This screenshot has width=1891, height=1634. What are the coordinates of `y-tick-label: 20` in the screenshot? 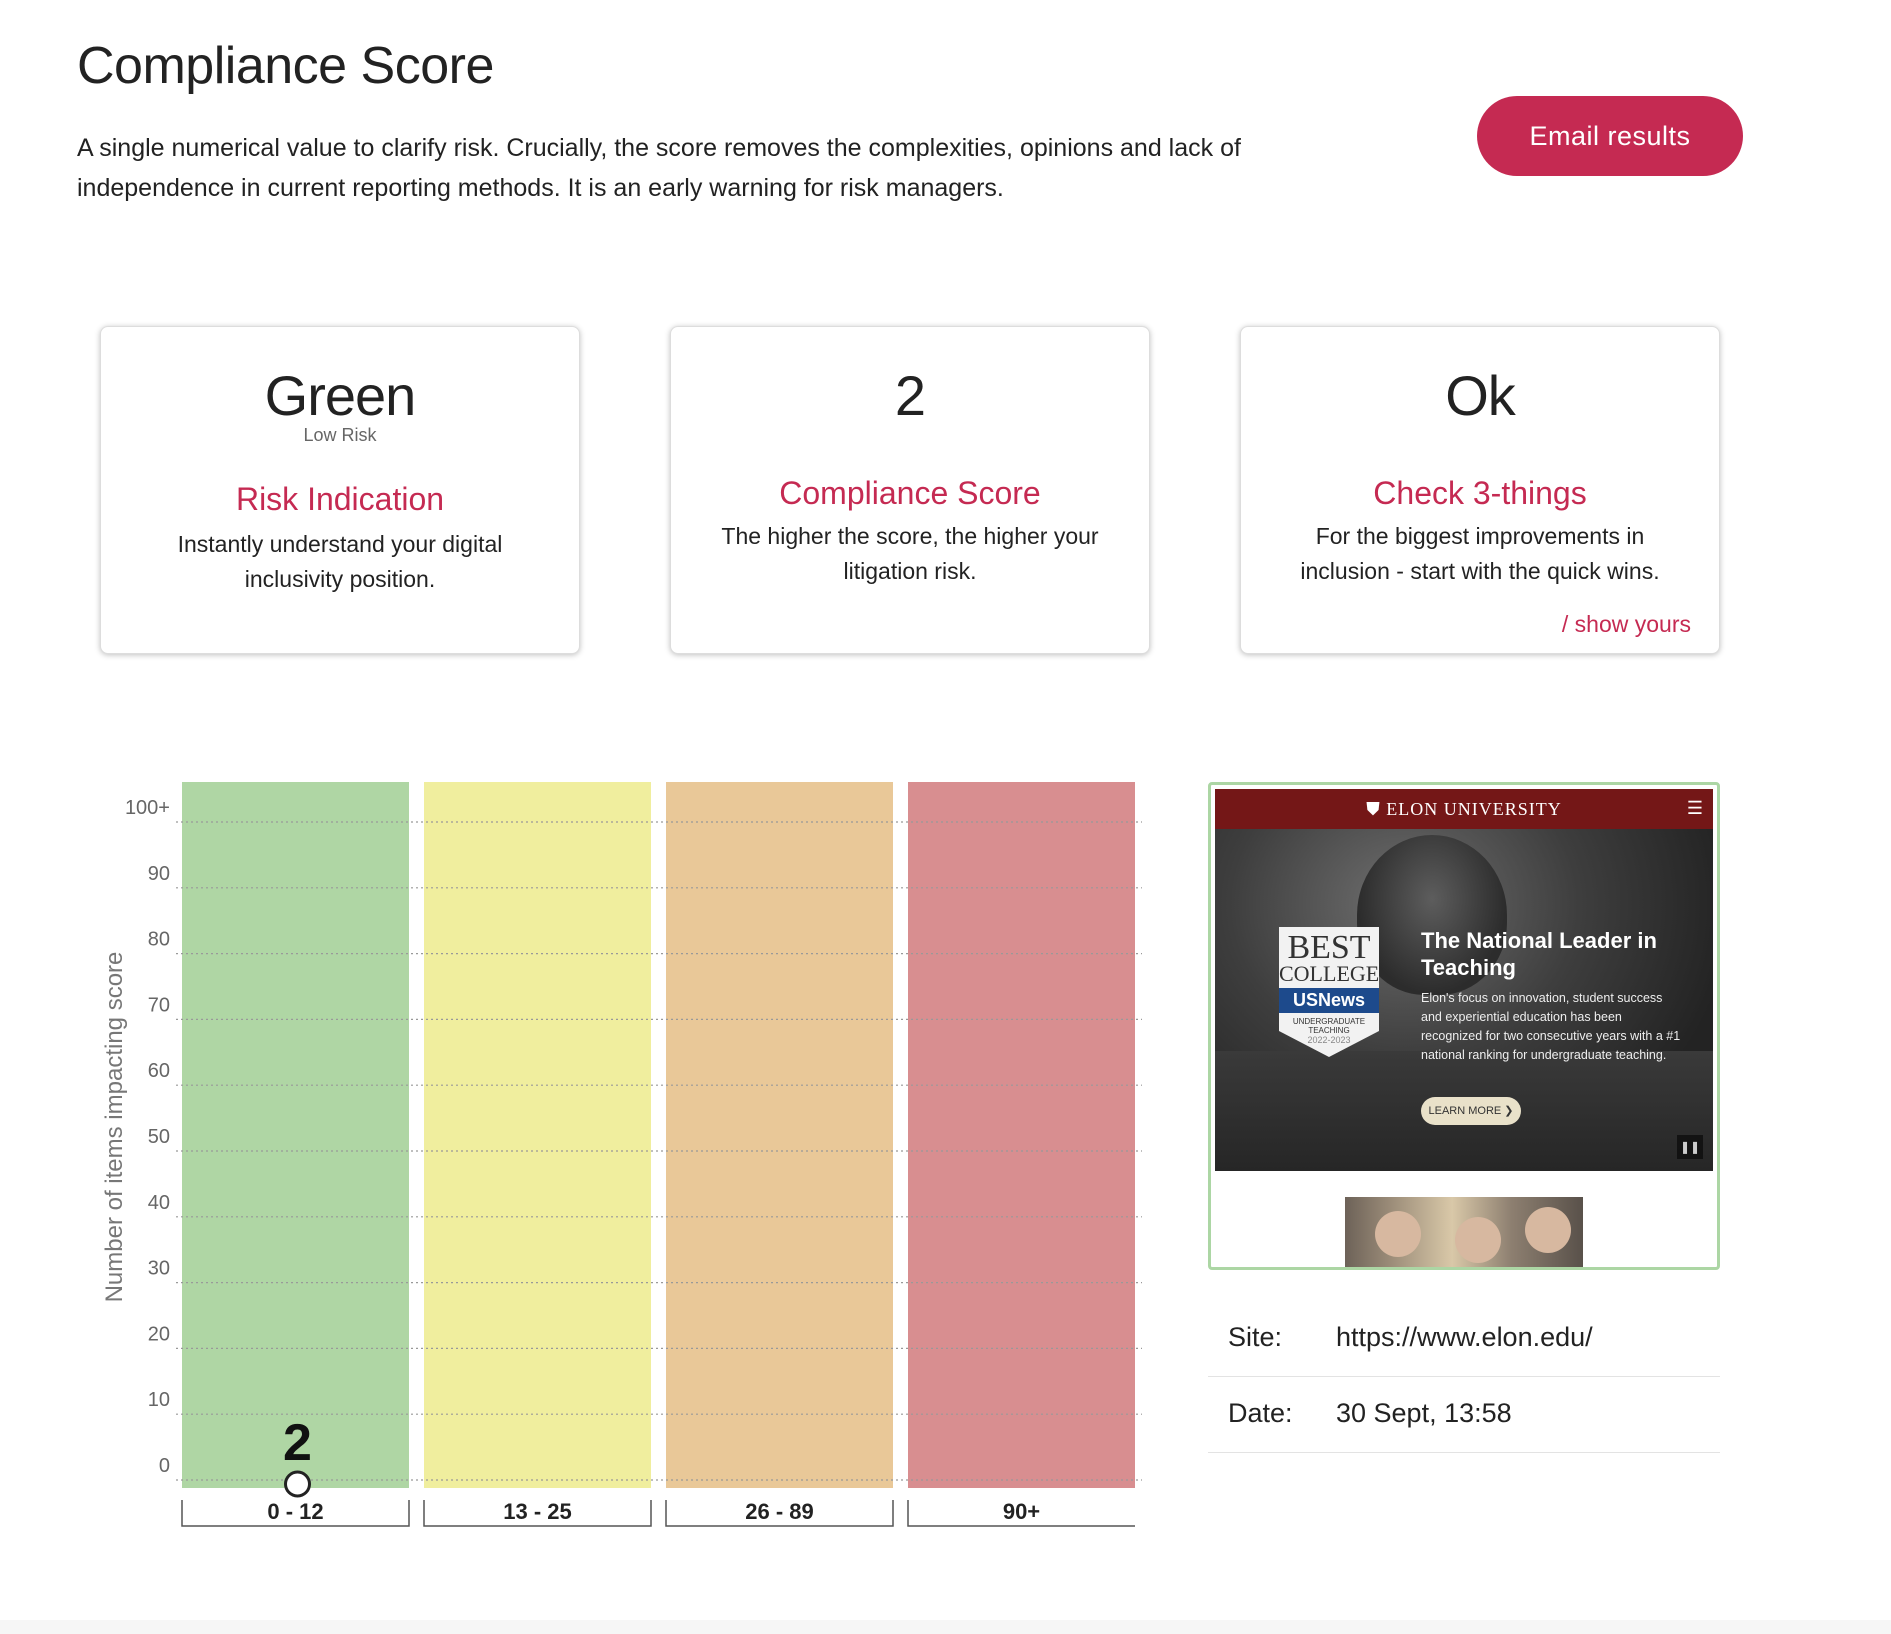 It's located at (159, 1334).